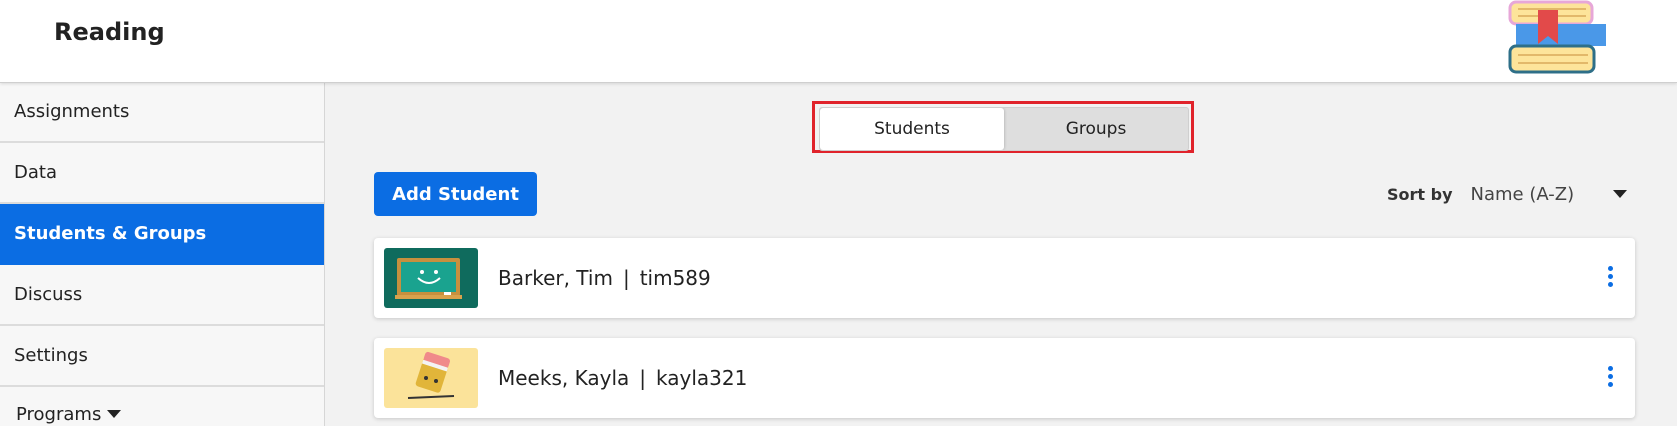 The width and height of the screenshot is (1677, 441). I want to click on student-name: Meeks, Kayla, so click(564, 378).